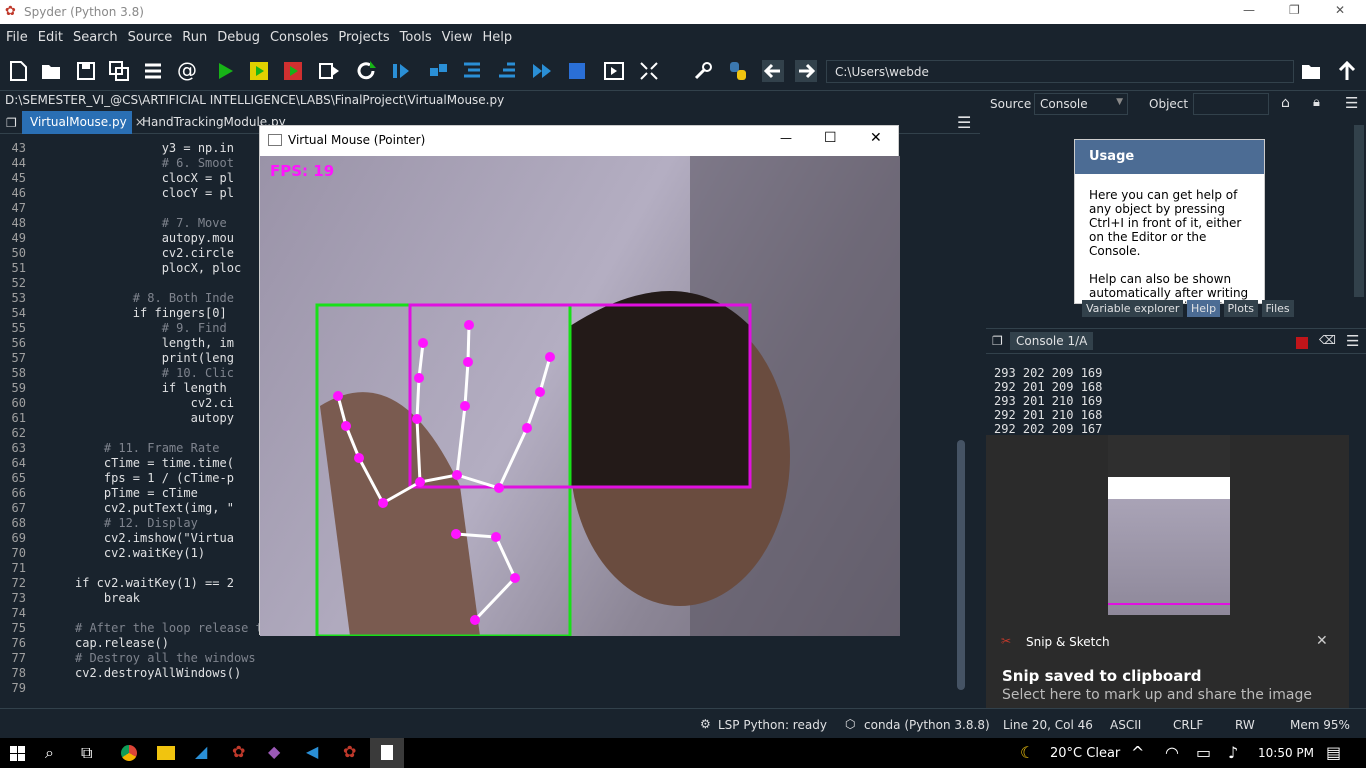 Image resolution: width=1366 pixels, height=768 pixels. I want to click on code-line, so click(355, 688).